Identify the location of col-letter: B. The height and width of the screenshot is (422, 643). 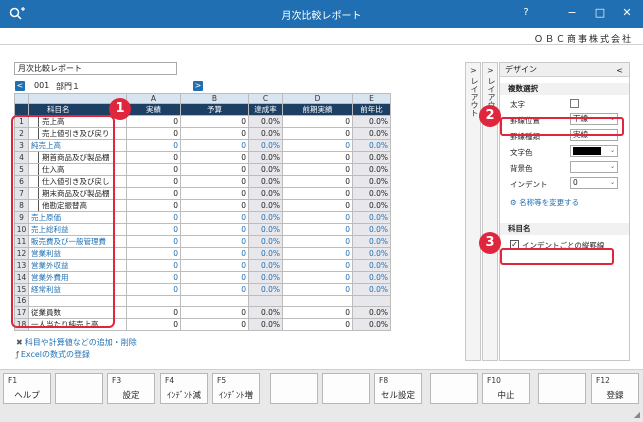
(214, 98).